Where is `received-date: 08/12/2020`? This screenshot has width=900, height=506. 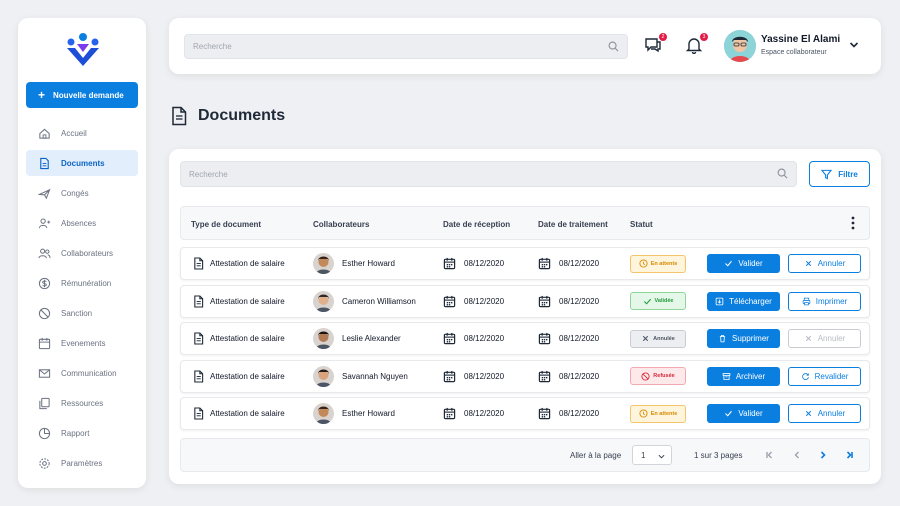 received-date: 08/12/2020 is located at coordinates (484, 338).